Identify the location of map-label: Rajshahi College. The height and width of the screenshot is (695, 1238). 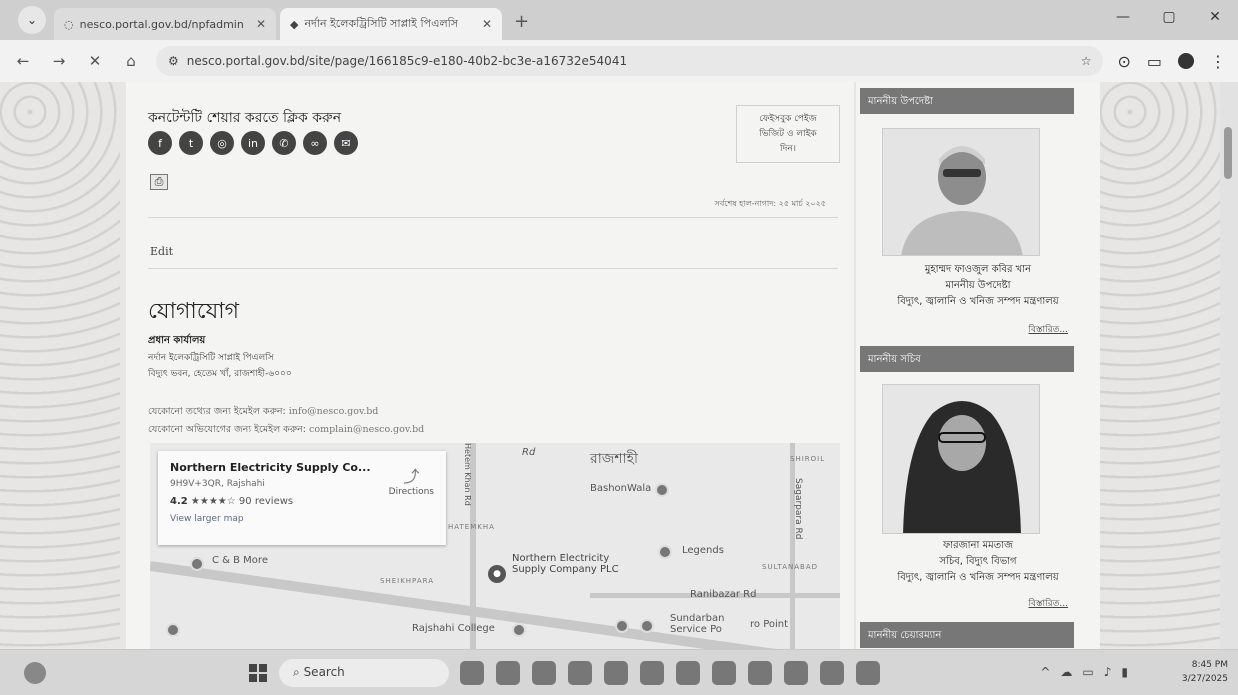
(453, 628).